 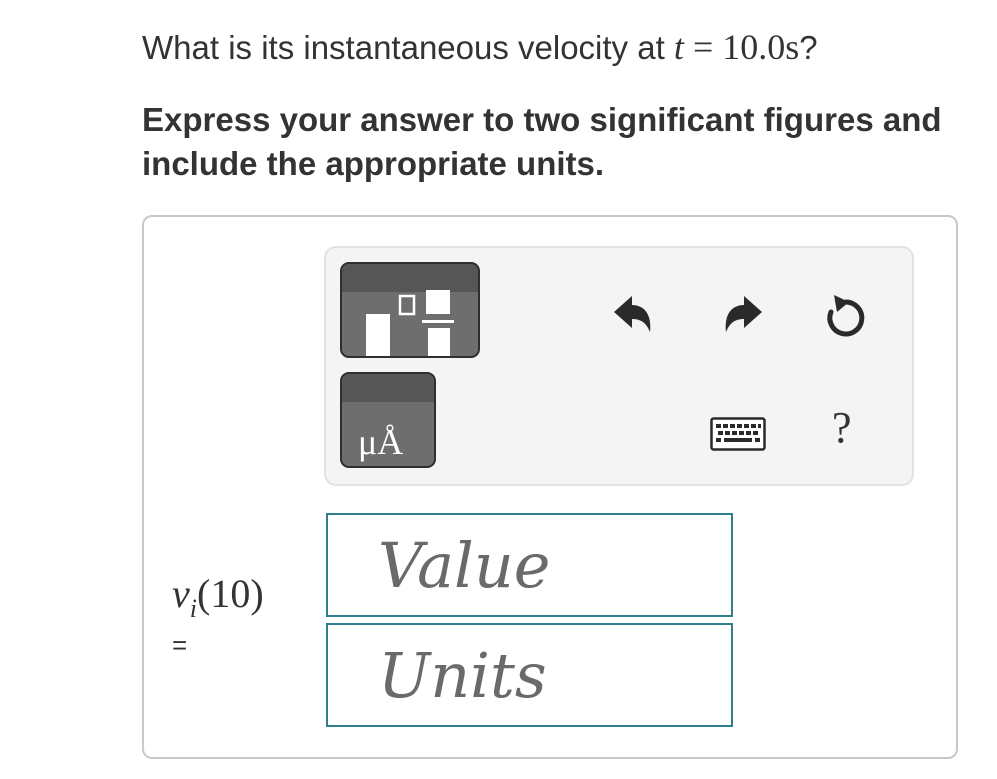 What do you see at coordinates (678, 47) in the screenshot?
I see `time-variable: t` at bounding box center [678, 47].